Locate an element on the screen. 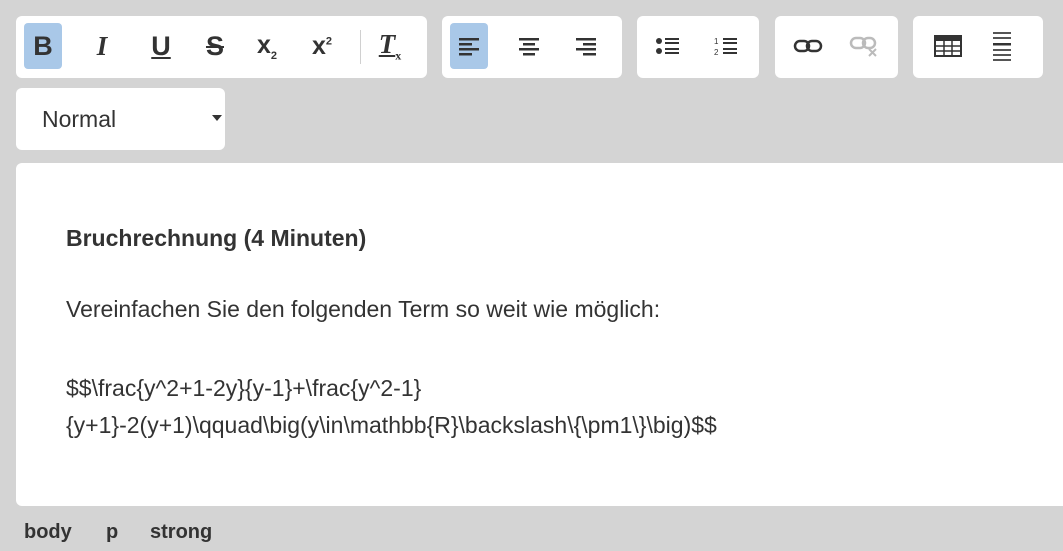  bold-button: B is located at coordinates (43, 46).